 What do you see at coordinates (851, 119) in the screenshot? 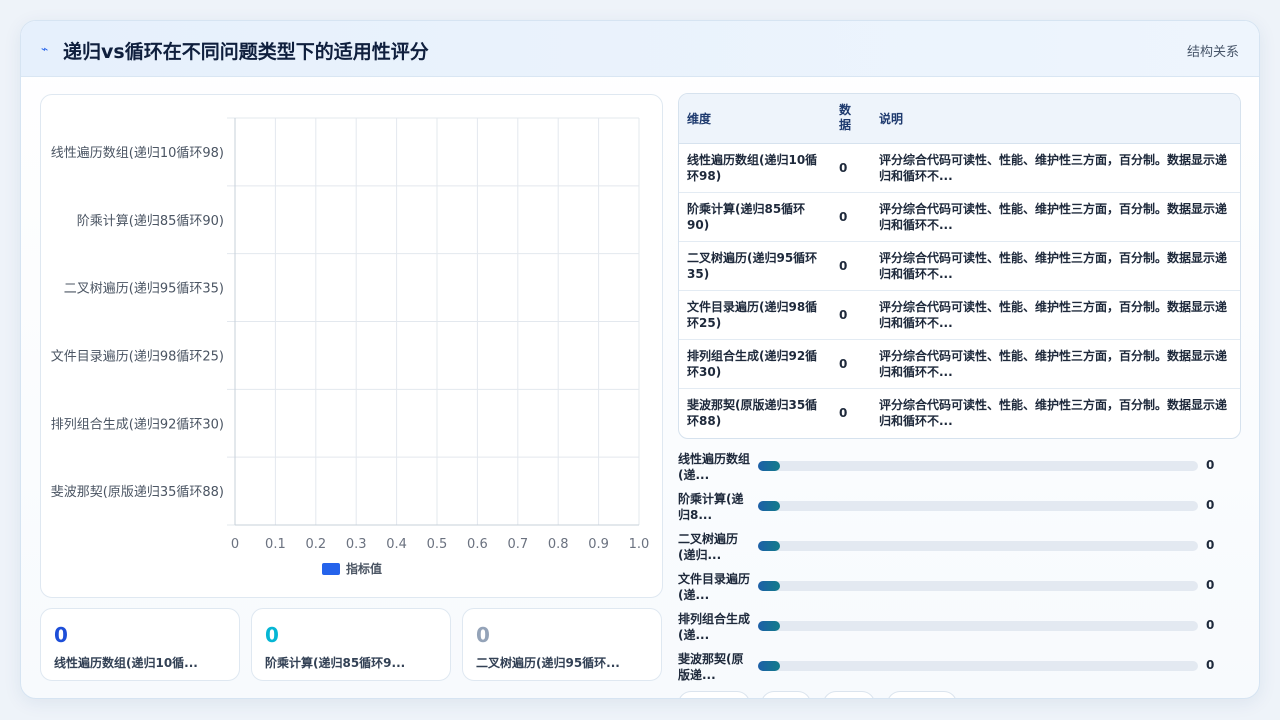
I see `table-header-value: 数据` at bounding box center [851, 119].